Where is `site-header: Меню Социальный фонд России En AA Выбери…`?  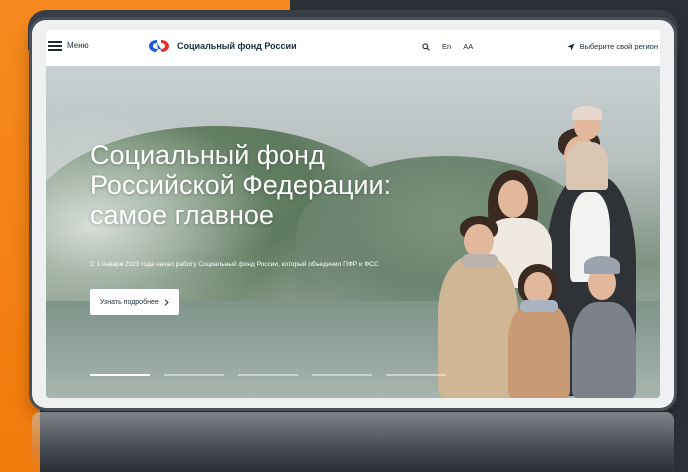
site-header: Меню Социальный фонд России En AA Выбери… is located at coordinates (353, 48).